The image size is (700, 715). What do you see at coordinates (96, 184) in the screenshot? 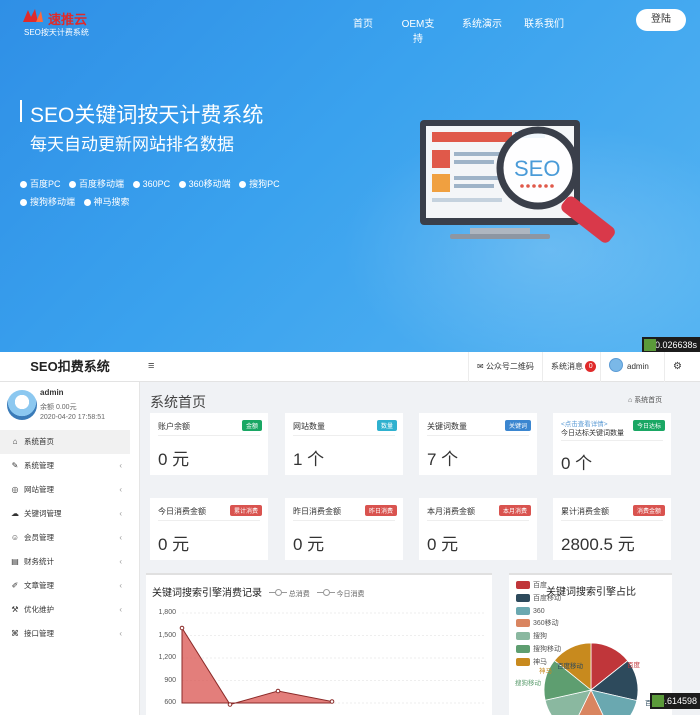
I see `platform-item: 百度移动端` at bounding box center [96, 184].